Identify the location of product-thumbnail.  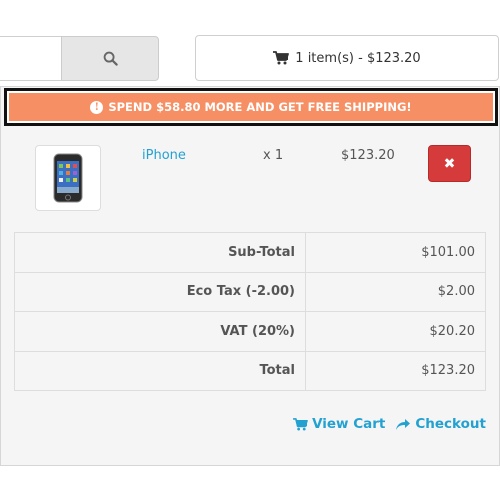
(68, 178).